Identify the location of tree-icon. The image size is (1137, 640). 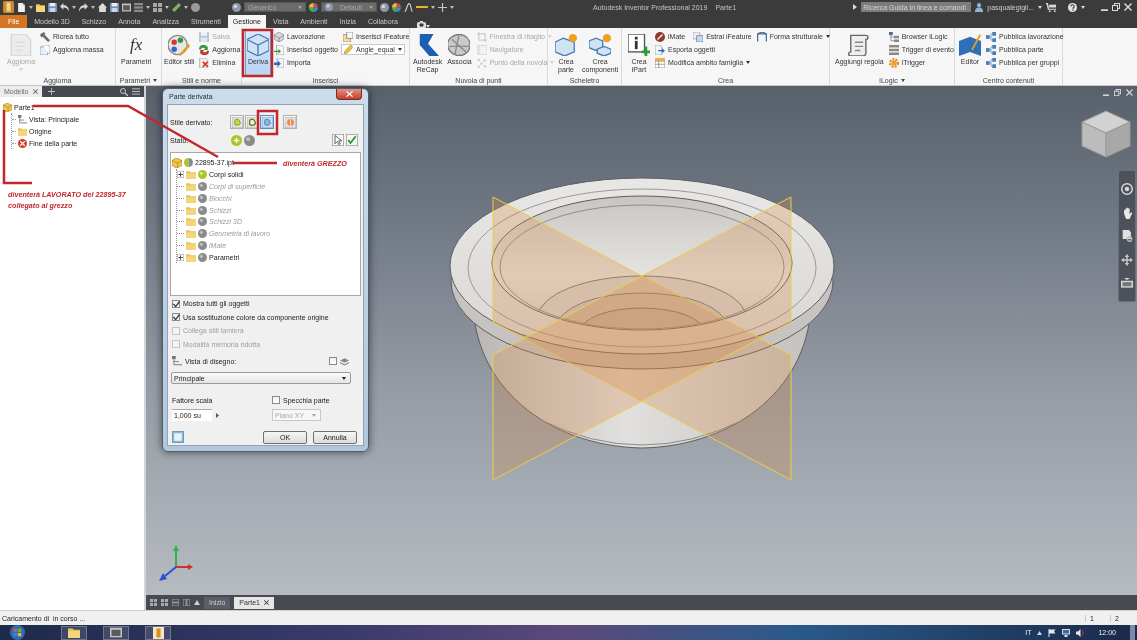
(893, 36).